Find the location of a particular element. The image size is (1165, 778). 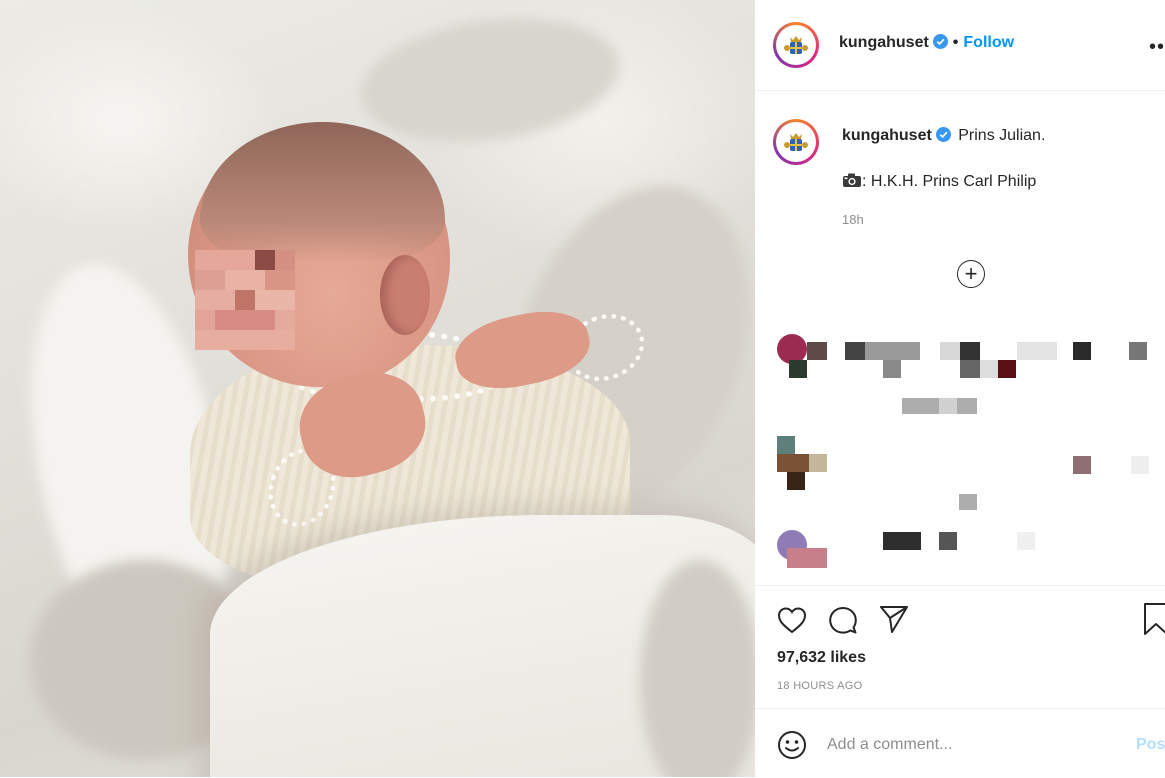

photo-credit: : H.K.H. Prins Carl Philip is located at coordinates (949, 181).